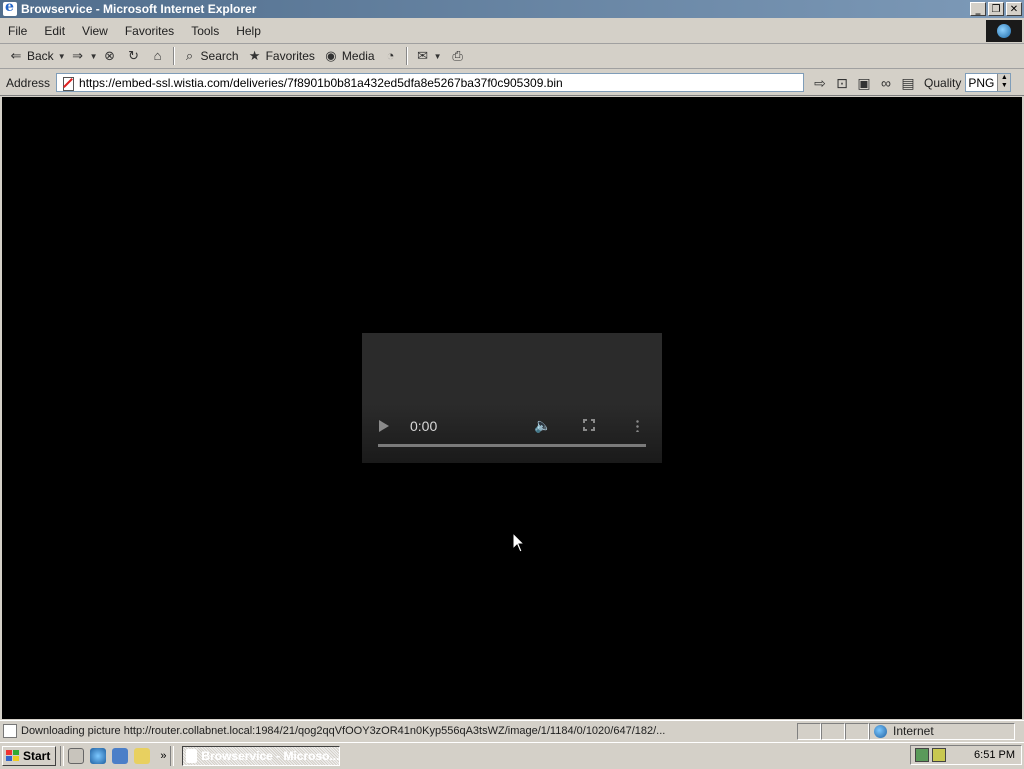 The height and width of the screenshot is (769, 1024). I want to click on more-options-icon, so click(637, 425).